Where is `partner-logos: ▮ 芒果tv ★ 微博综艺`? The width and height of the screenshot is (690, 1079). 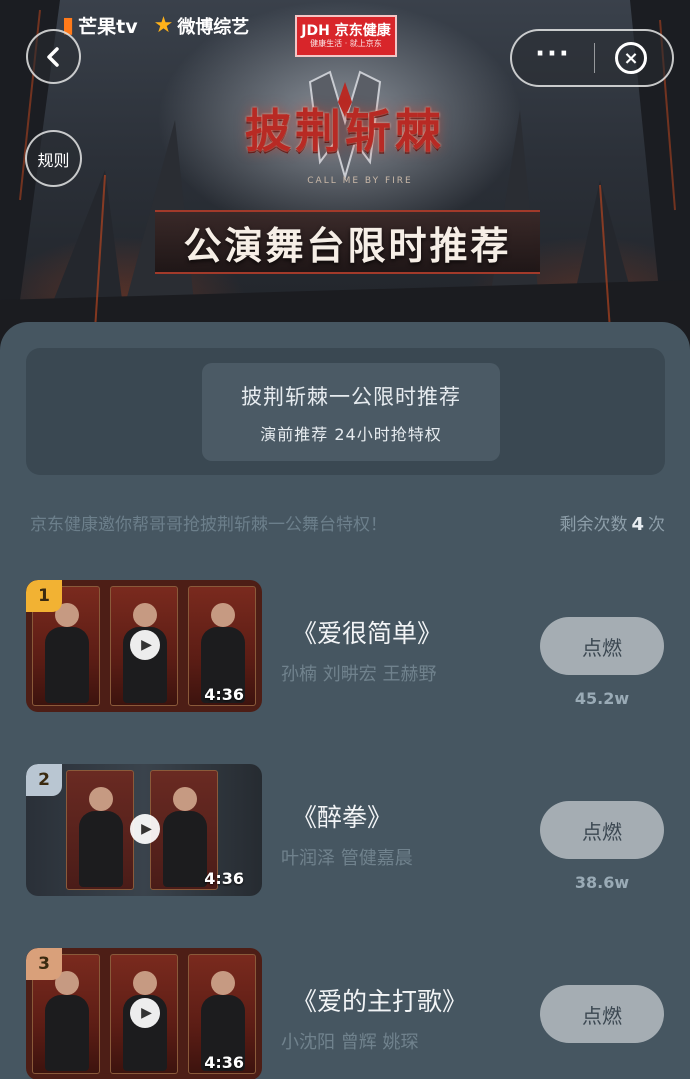 partner-logos: ▮ 芒果tv ★ 微博综艺 is located at coordinates (155, 25).